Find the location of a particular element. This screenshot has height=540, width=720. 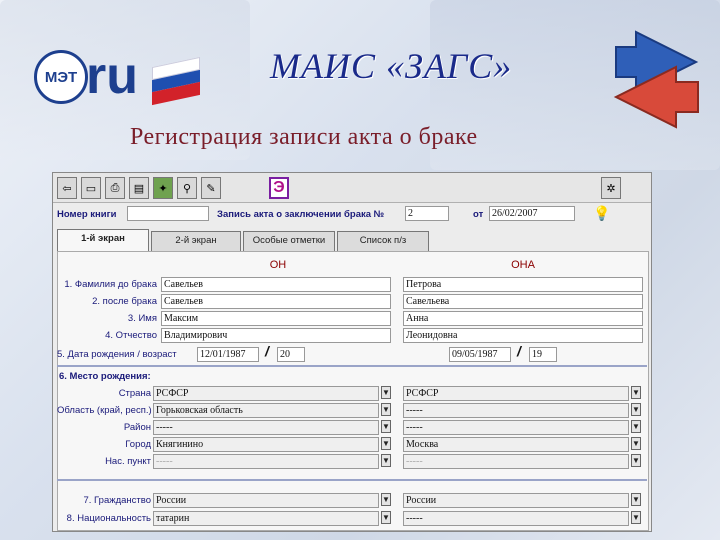

she-city-dropdown-icon: ▼ is located at coordinates (636, 443).